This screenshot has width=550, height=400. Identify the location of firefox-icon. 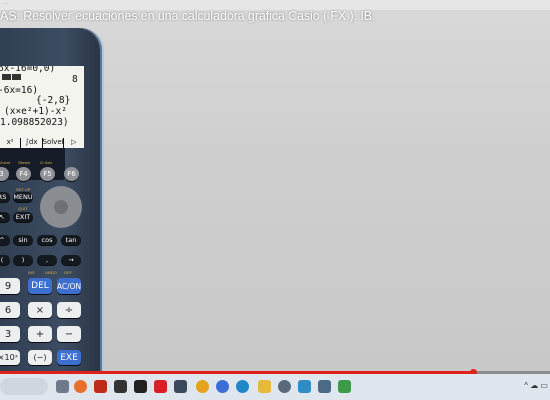
(80, 386).